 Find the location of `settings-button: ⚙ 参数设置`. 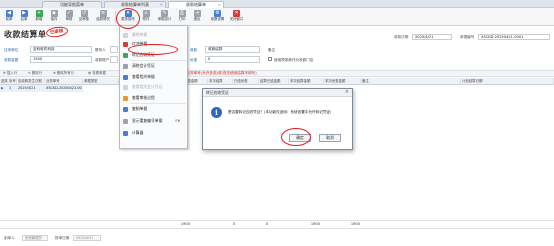

settings-button: ⚙ 参数设置 is located at coordinates (217, 17).